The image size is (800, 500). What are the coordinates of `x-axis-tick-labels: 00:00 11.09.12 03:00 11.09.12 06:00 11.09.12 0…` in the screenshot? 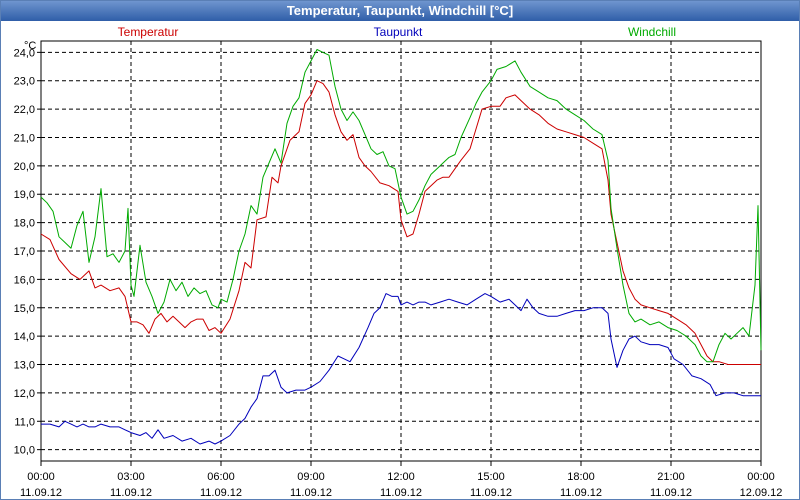 It's located at (401, 485).